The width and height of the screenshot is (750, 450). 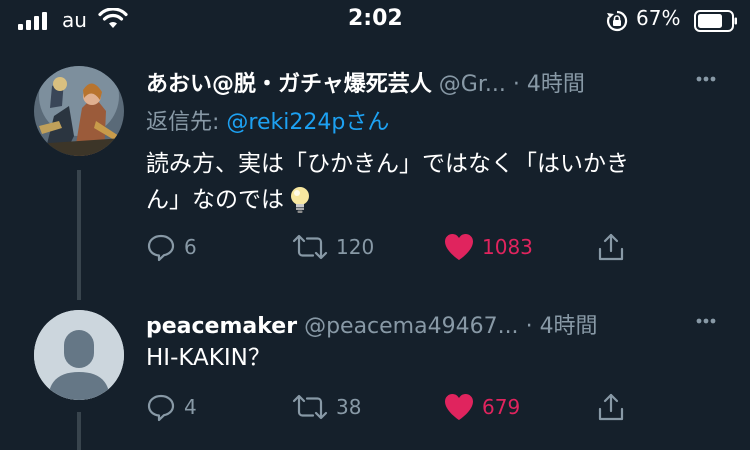 What do you see at coordinates (333, 247) in the screenshot?
I see `retweet-button: 120` at bounding box center [333, 247].